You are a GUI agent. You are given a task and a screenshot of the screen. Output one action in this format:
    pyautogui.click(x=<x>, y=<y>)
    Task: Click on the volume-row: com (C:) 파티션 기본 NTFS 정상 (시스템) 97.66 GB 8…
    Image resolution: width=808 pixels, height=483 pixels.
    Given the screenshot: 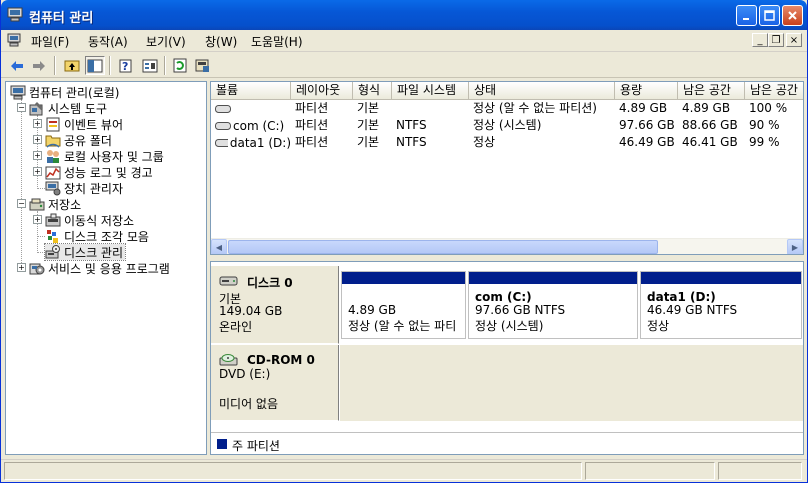 What is the action you would take?
    pyautogui.click(x=507, y=125)
    